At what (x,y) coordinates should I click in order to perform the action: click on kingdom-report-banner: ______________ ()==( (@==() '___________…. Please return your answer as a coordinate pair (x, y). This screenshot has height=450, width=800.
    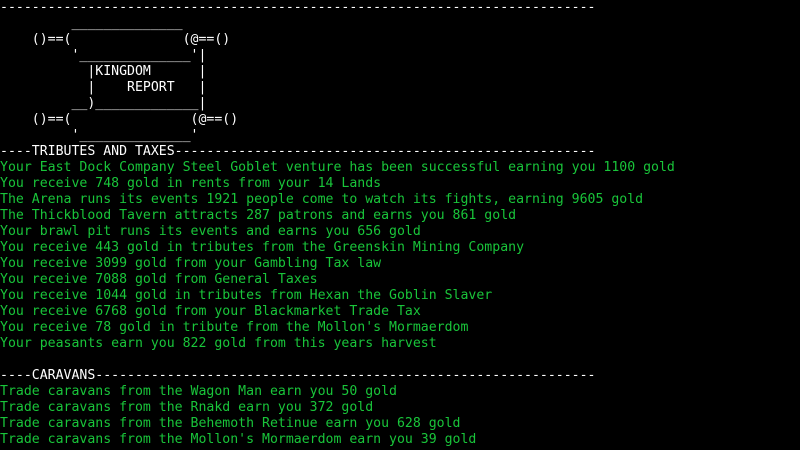
    Looking at the image, I should click on (135, 79).